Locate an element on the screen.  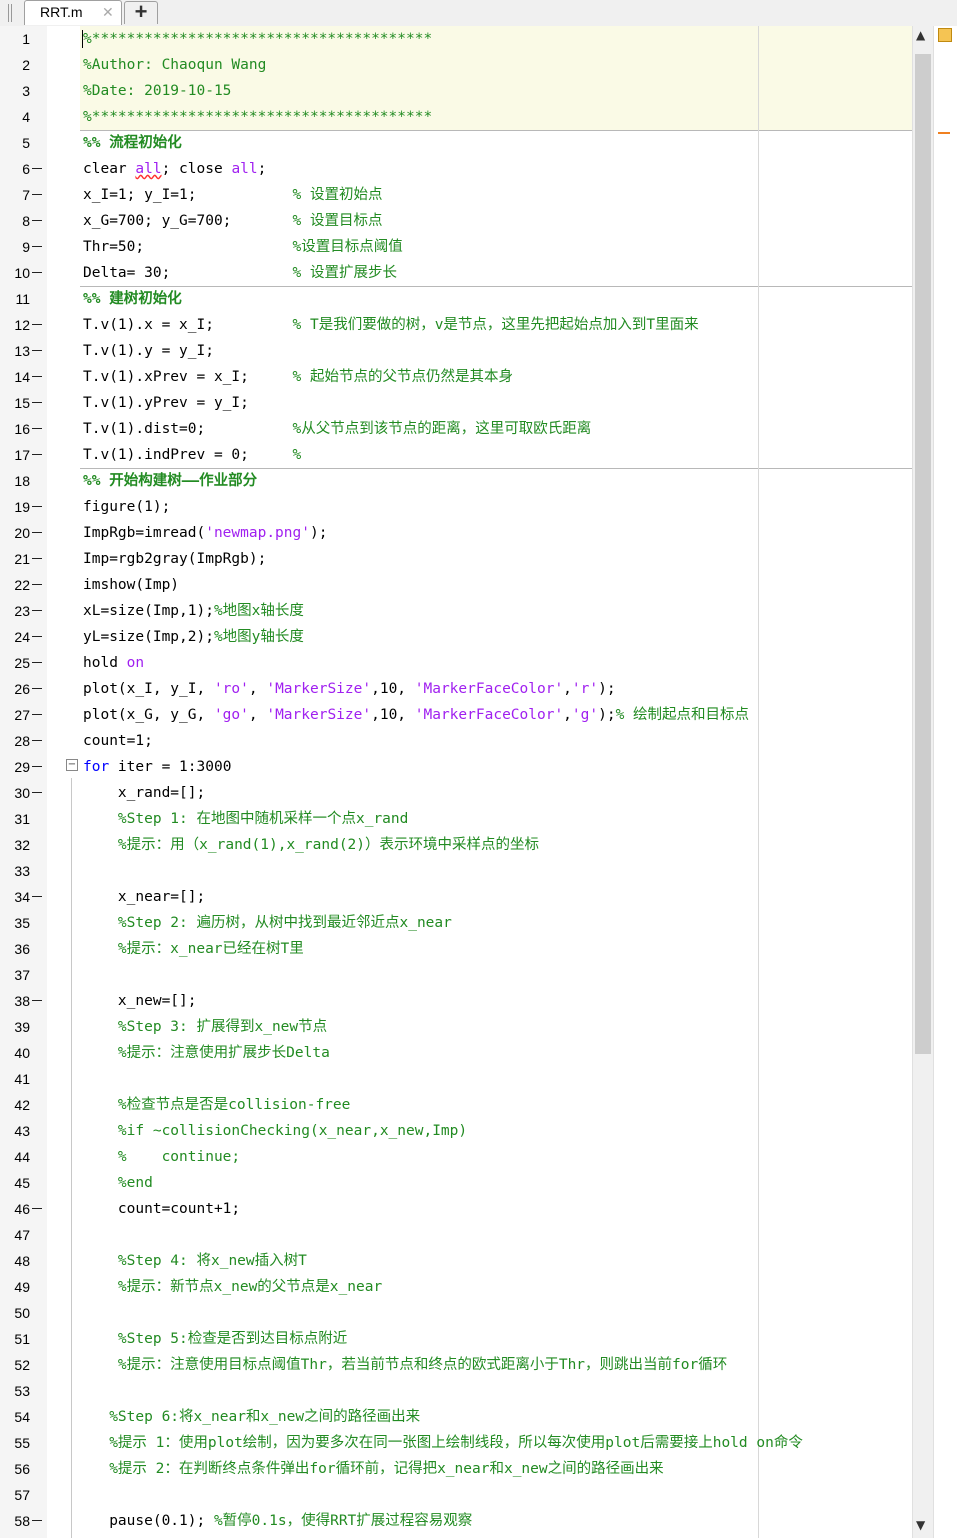
code-text: %Step 3: 扩展得到x_new节点 is located at coordinates (205, 1027).